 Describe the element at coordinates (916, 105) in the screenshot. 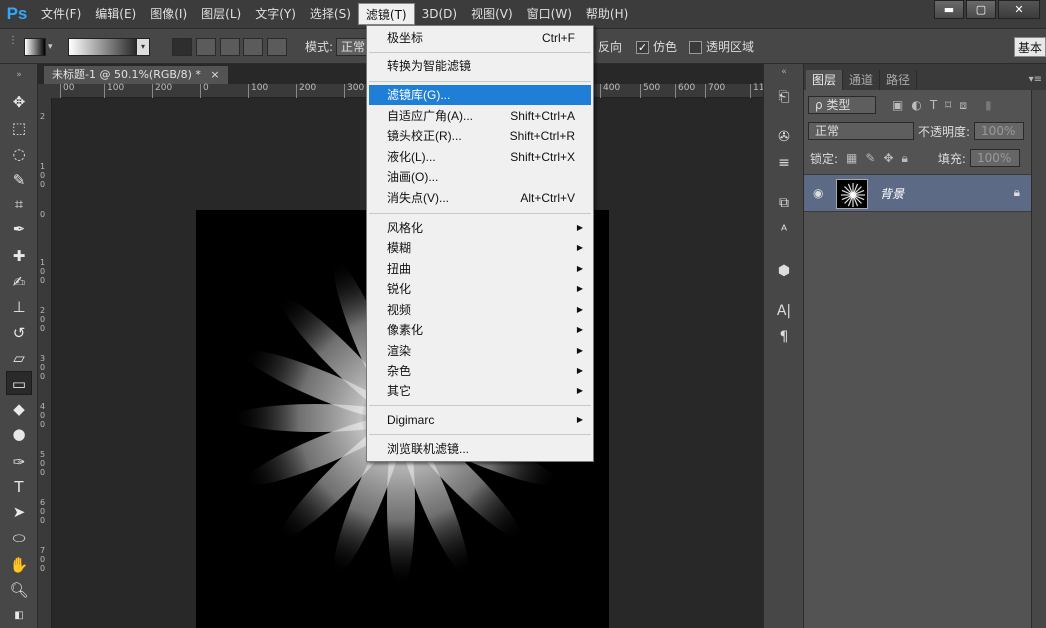

I see `adjustment-filter-icon: ◐` at that location.